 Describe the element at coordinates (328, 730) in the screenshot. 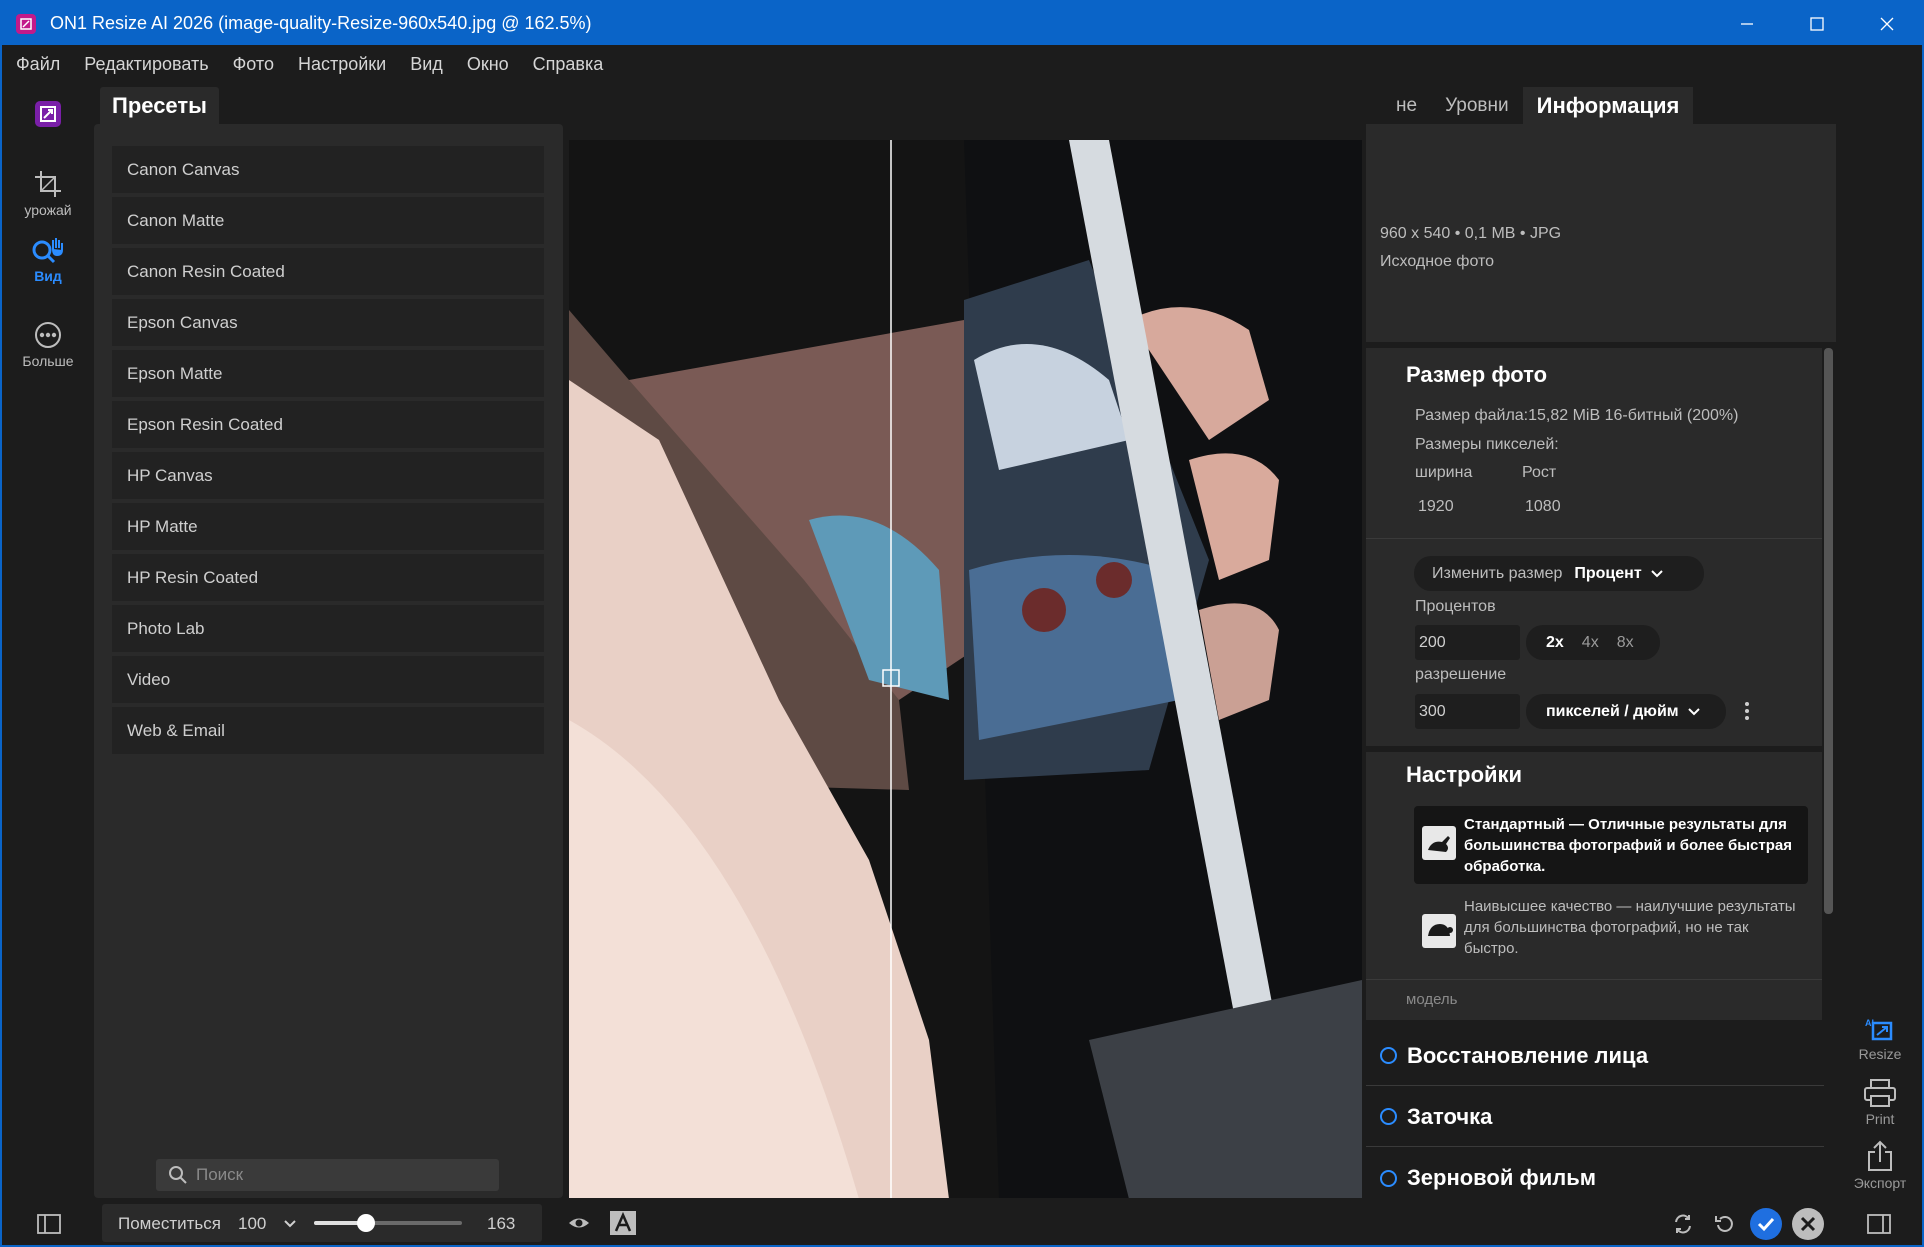

I see `preset-item: Web & Email` at that location.